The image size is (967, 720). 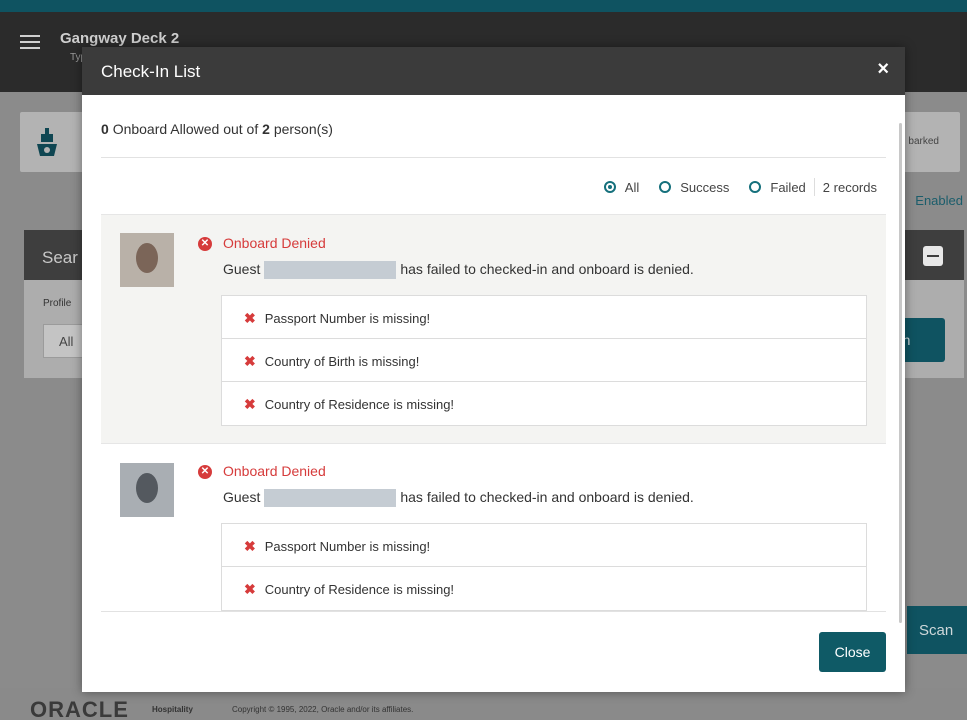 I want to click on collapse-icon, so click(x=933, y=256).